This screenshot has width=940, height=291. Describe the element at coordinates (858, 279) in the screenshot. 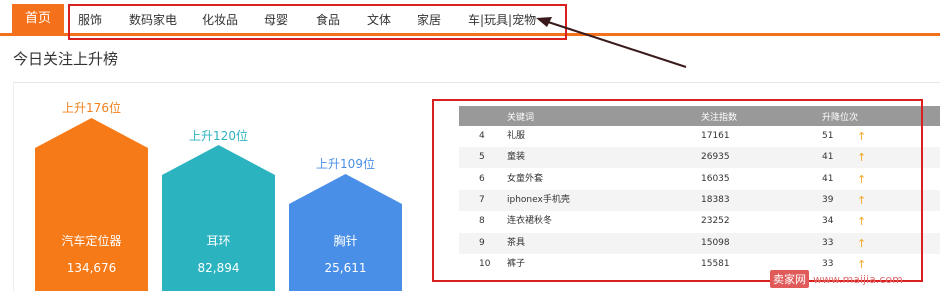

I see `watermark-url: www.maijia.com` at that location.